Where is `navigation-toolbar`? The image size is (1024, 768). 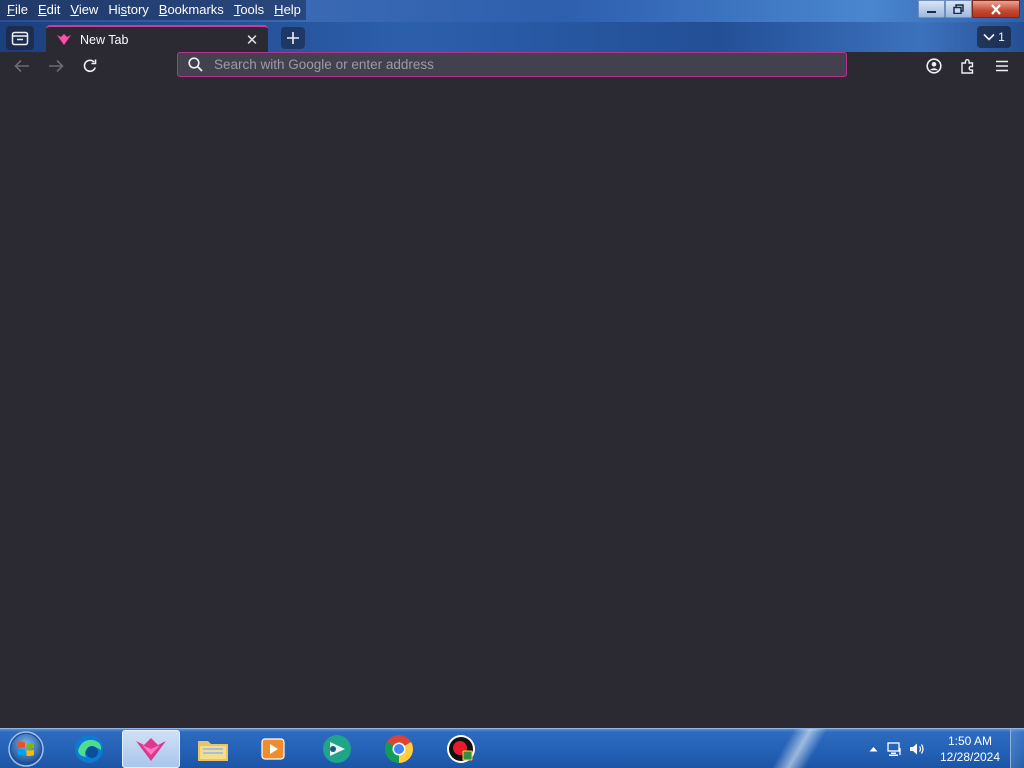 navigation-toolbar is located at coordinates (512, 66).